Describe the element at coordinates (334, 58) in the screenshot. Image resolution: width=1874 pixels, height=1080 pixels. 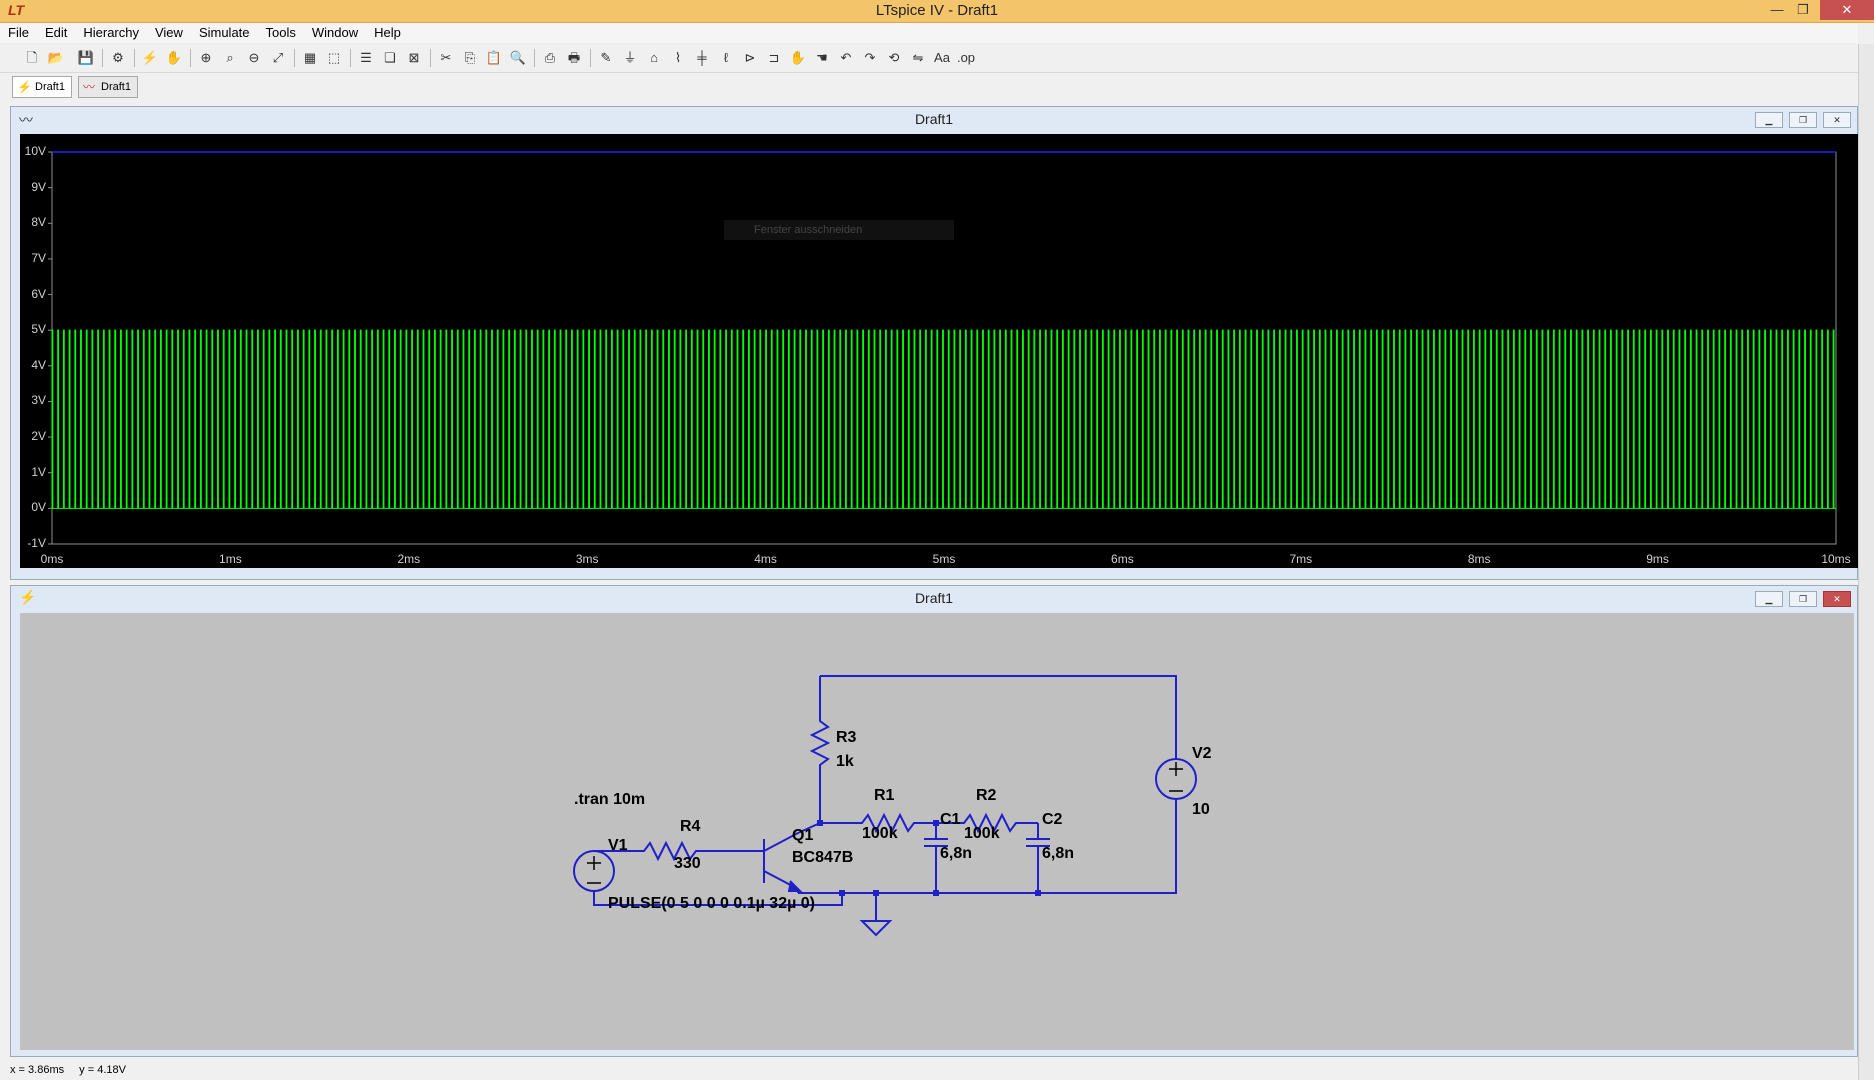
I see `zoom-full-icon: ⬚` at that location.